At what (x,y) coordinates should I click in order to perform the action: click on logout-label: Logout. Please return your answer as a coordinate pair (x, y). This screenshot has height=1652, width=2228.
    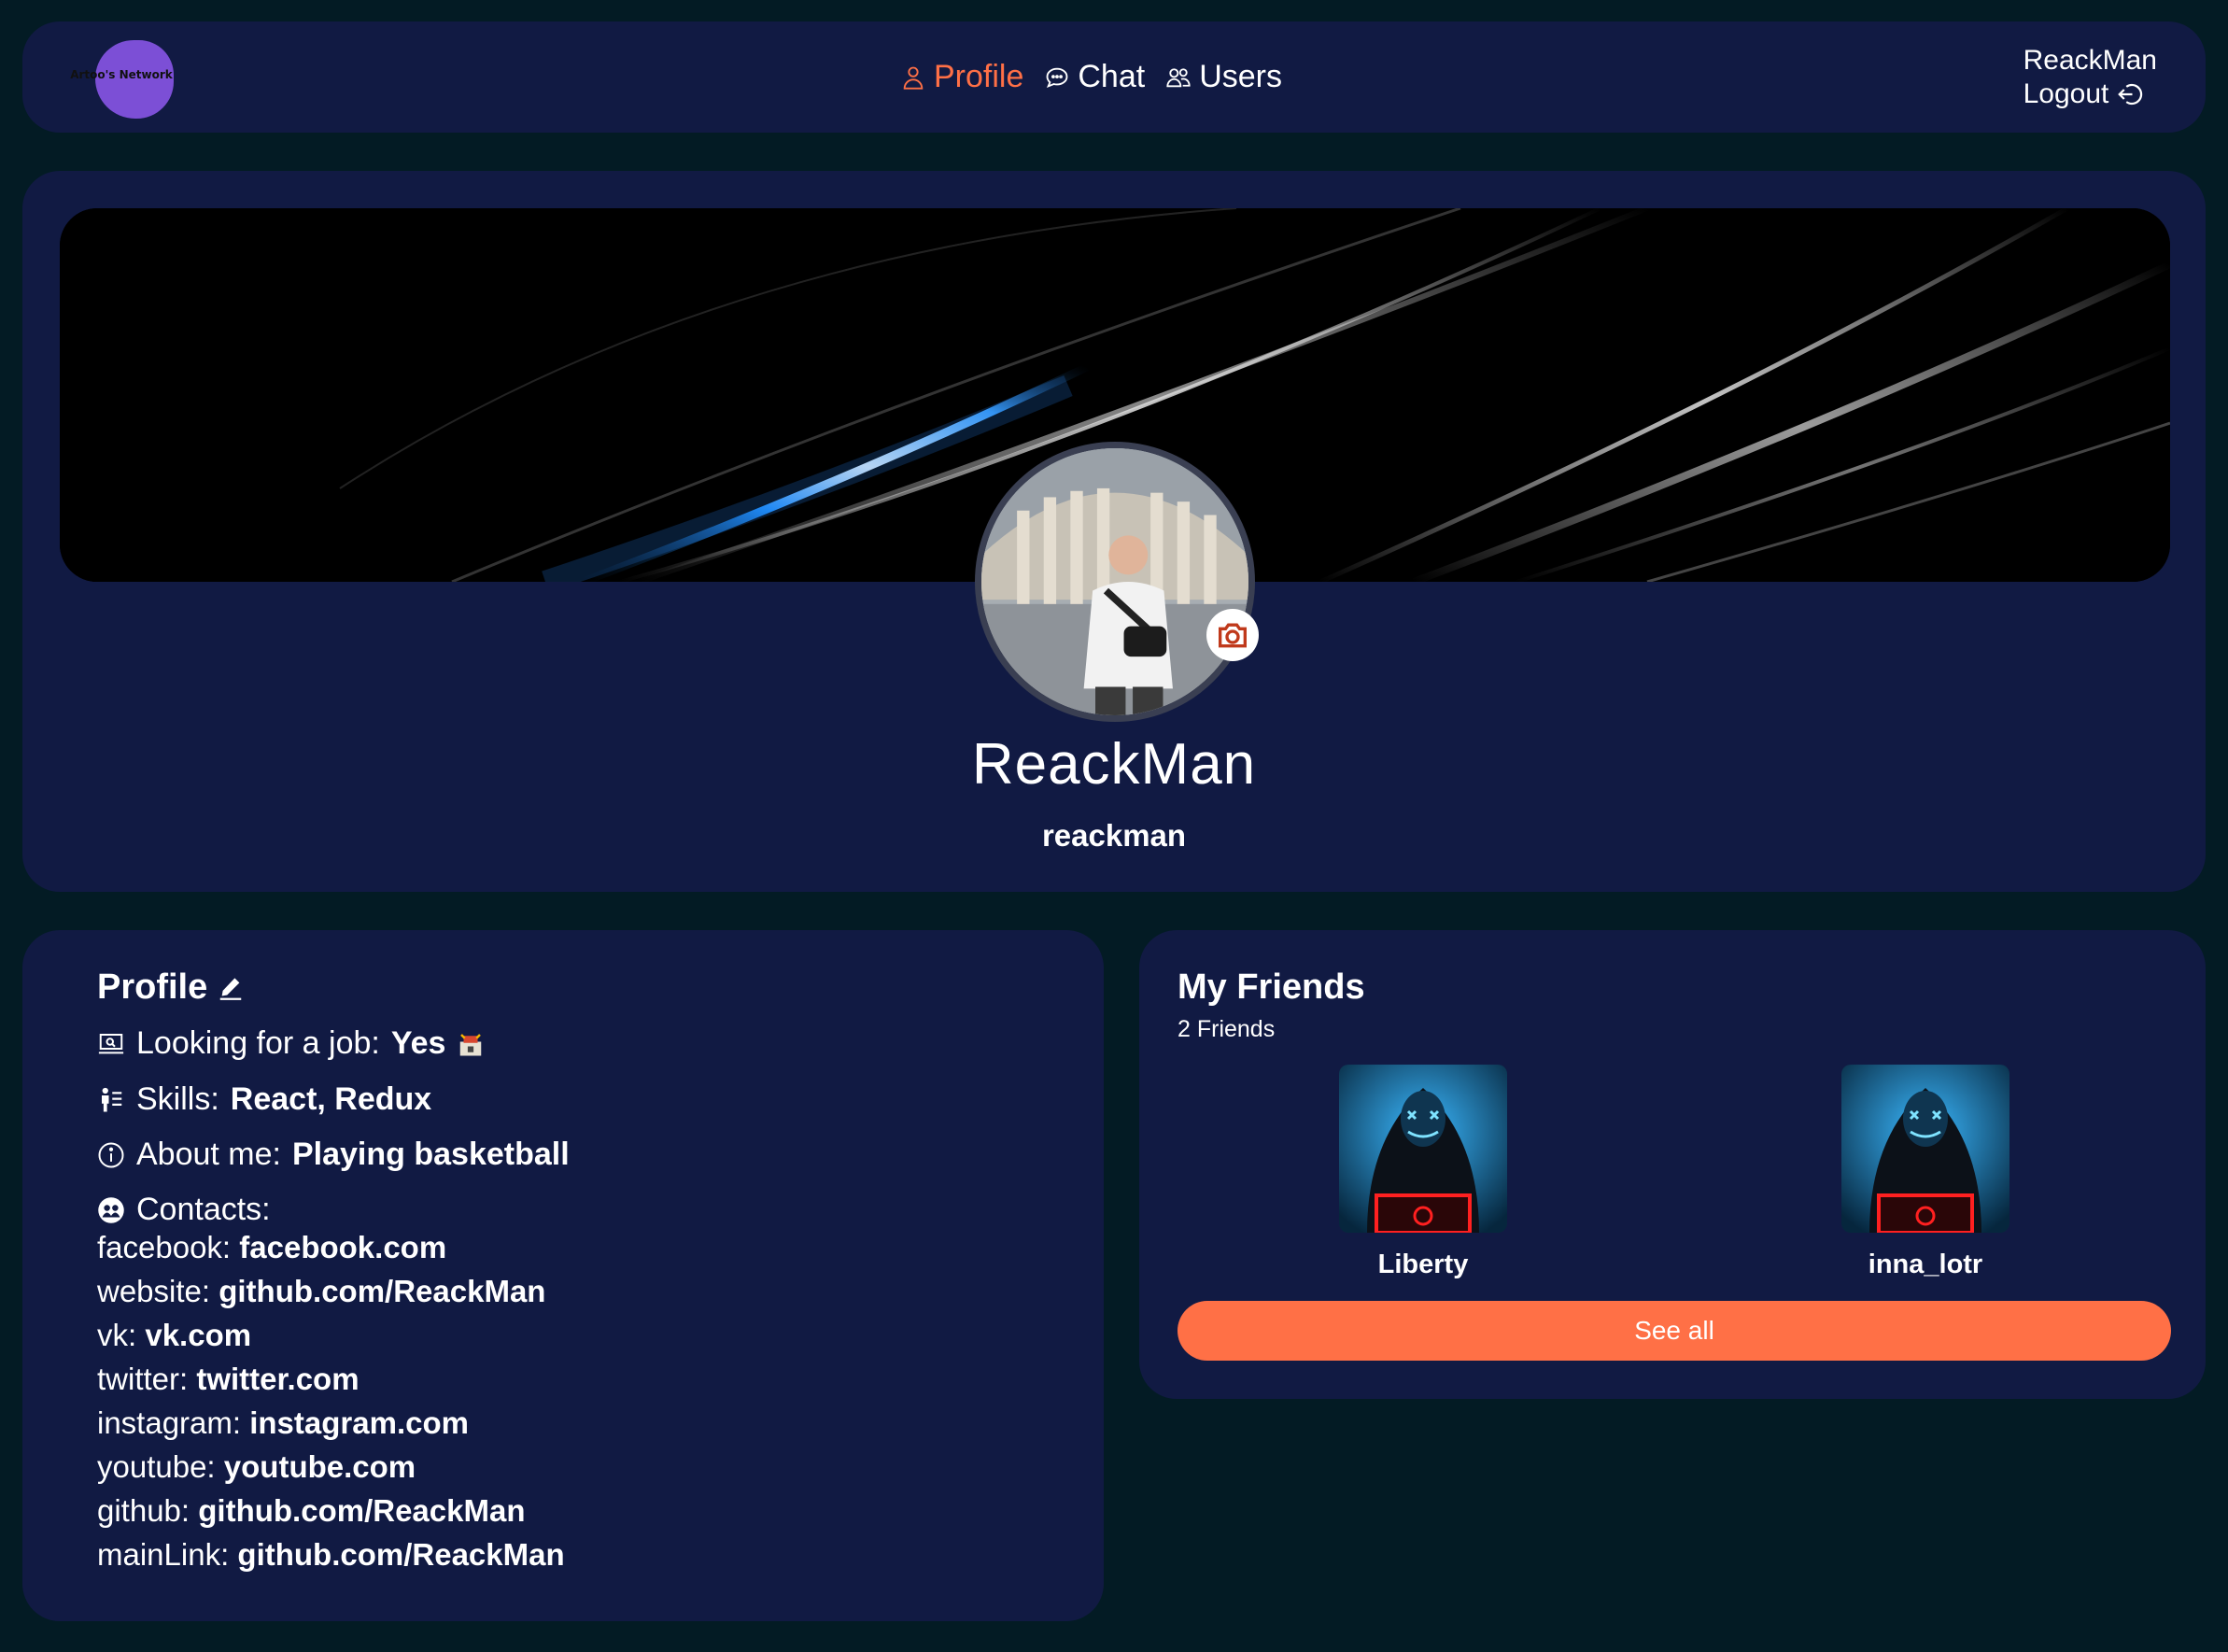
    Looking at the image, I should click on (2066, 93).